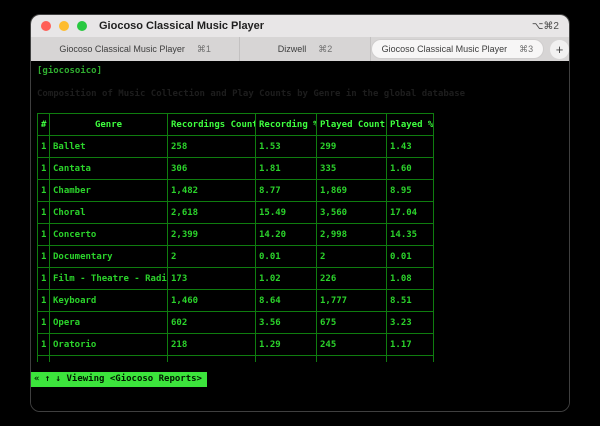 Image resolution: width=600 pixels, height=426 pixels. What do you see at coordinates (325, 48) in the screenshot?
I see `tab-shortcut: ⌘2` at bounding box center [325, 48].